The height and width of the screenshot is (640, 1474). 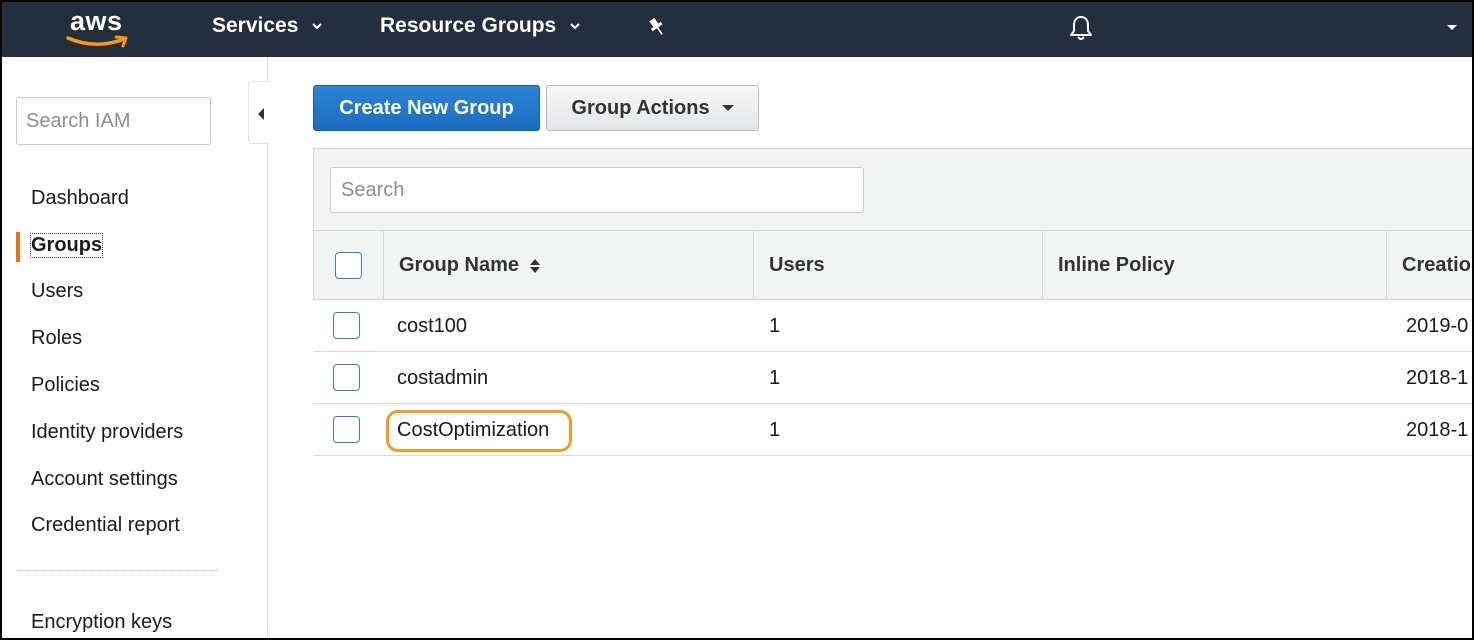 I want to click on column-header-creation-time: Creatio, so click(x=1430, y=265).